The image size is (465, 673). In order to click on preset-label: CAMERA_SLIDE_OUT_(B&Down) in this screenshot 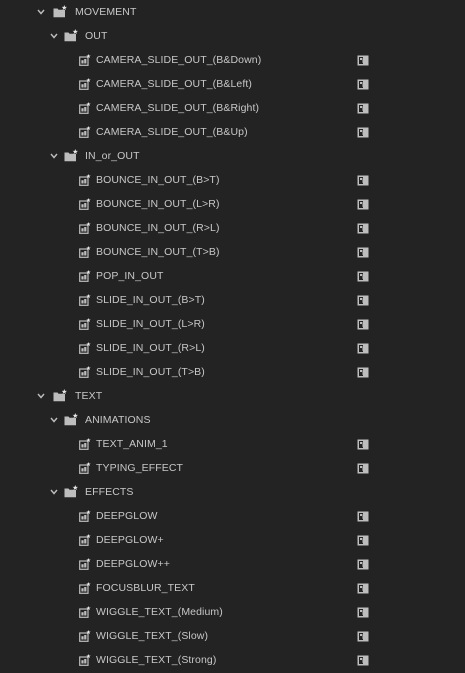, I will do `click(179, 60)`.